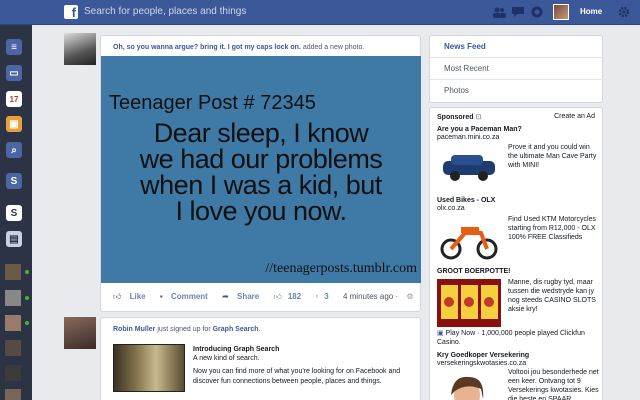 This screenshot has height=400, width=640. Describe the element at coordinates (14, 73) in the screenshot. I see `messages-icon: ▭` at that location.